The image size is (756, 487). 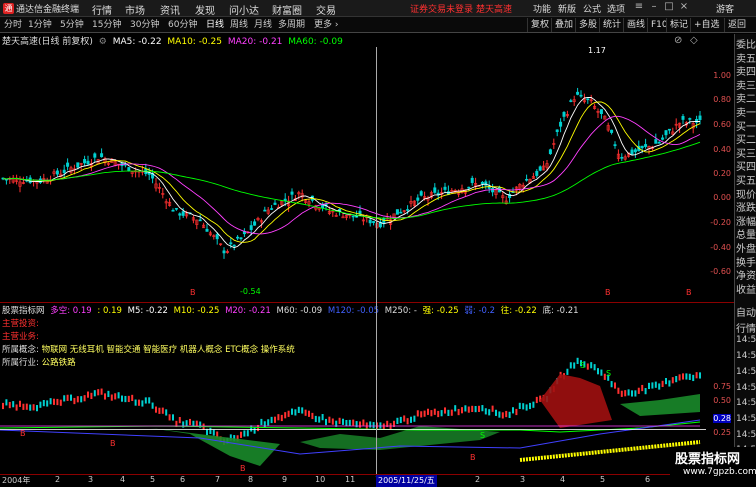 I want to click on tool-multistock: 多股, so click(x=587, y=25).